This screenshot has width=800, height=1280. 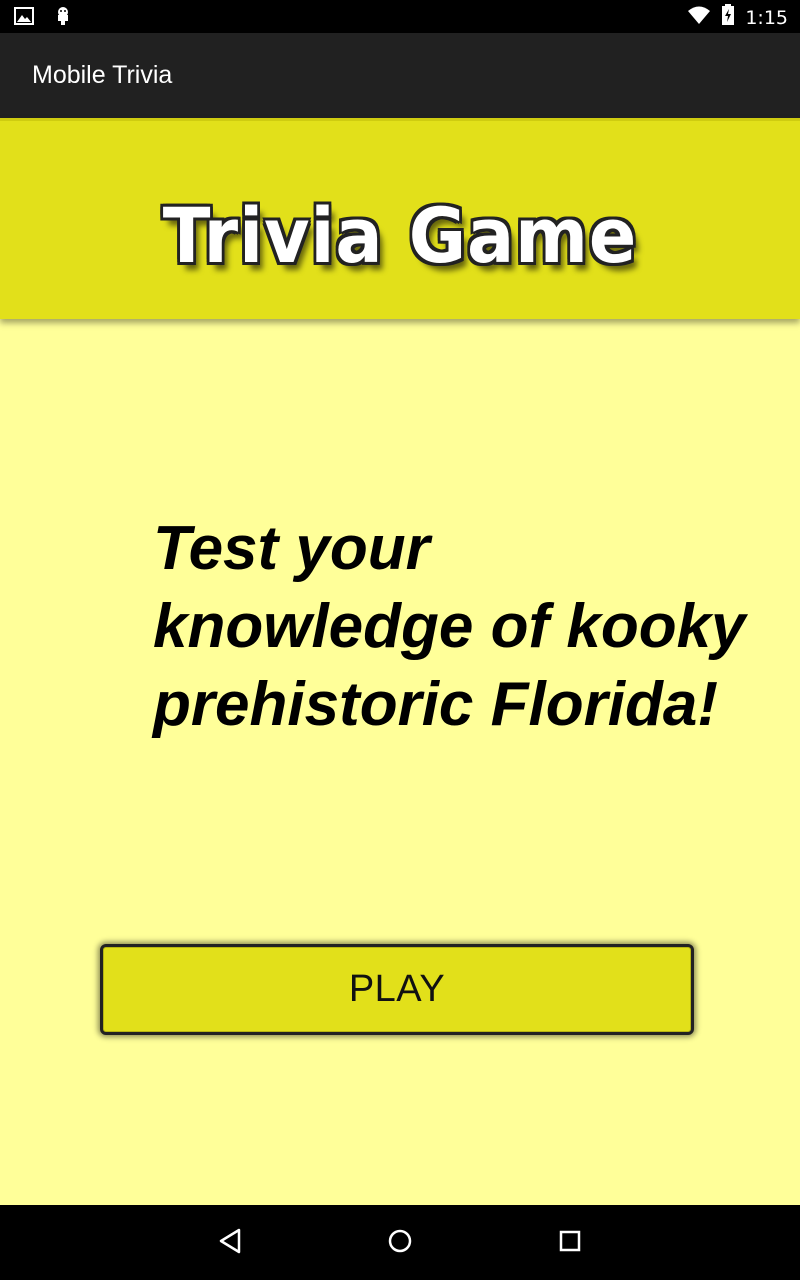 I want to click on wifi-icon, so click(x=699, y=17).